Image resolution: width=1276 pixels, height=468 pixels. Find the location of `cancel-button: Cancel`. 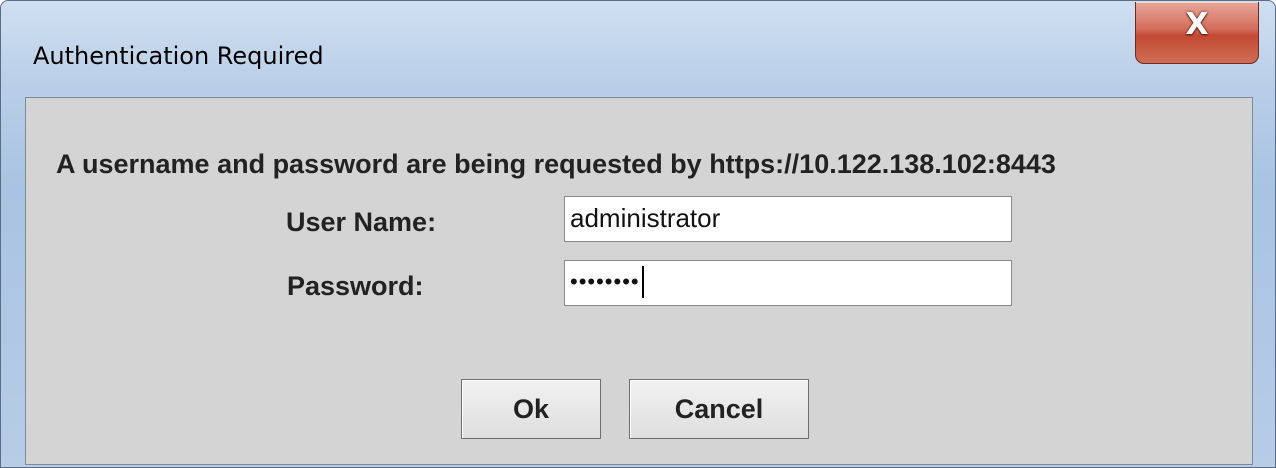

cancel-button: Cancel is located at coordinates (719, 409).